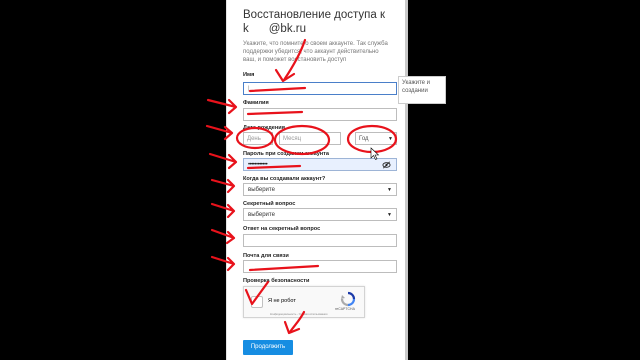  I want to click on name-label: Имя, so click(249, 75).